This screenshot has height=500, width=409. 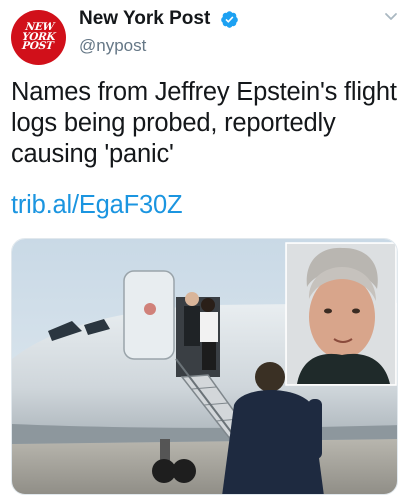 I want to click on avatar-logo: NEW YORK POST, so click(x=38, y=37).